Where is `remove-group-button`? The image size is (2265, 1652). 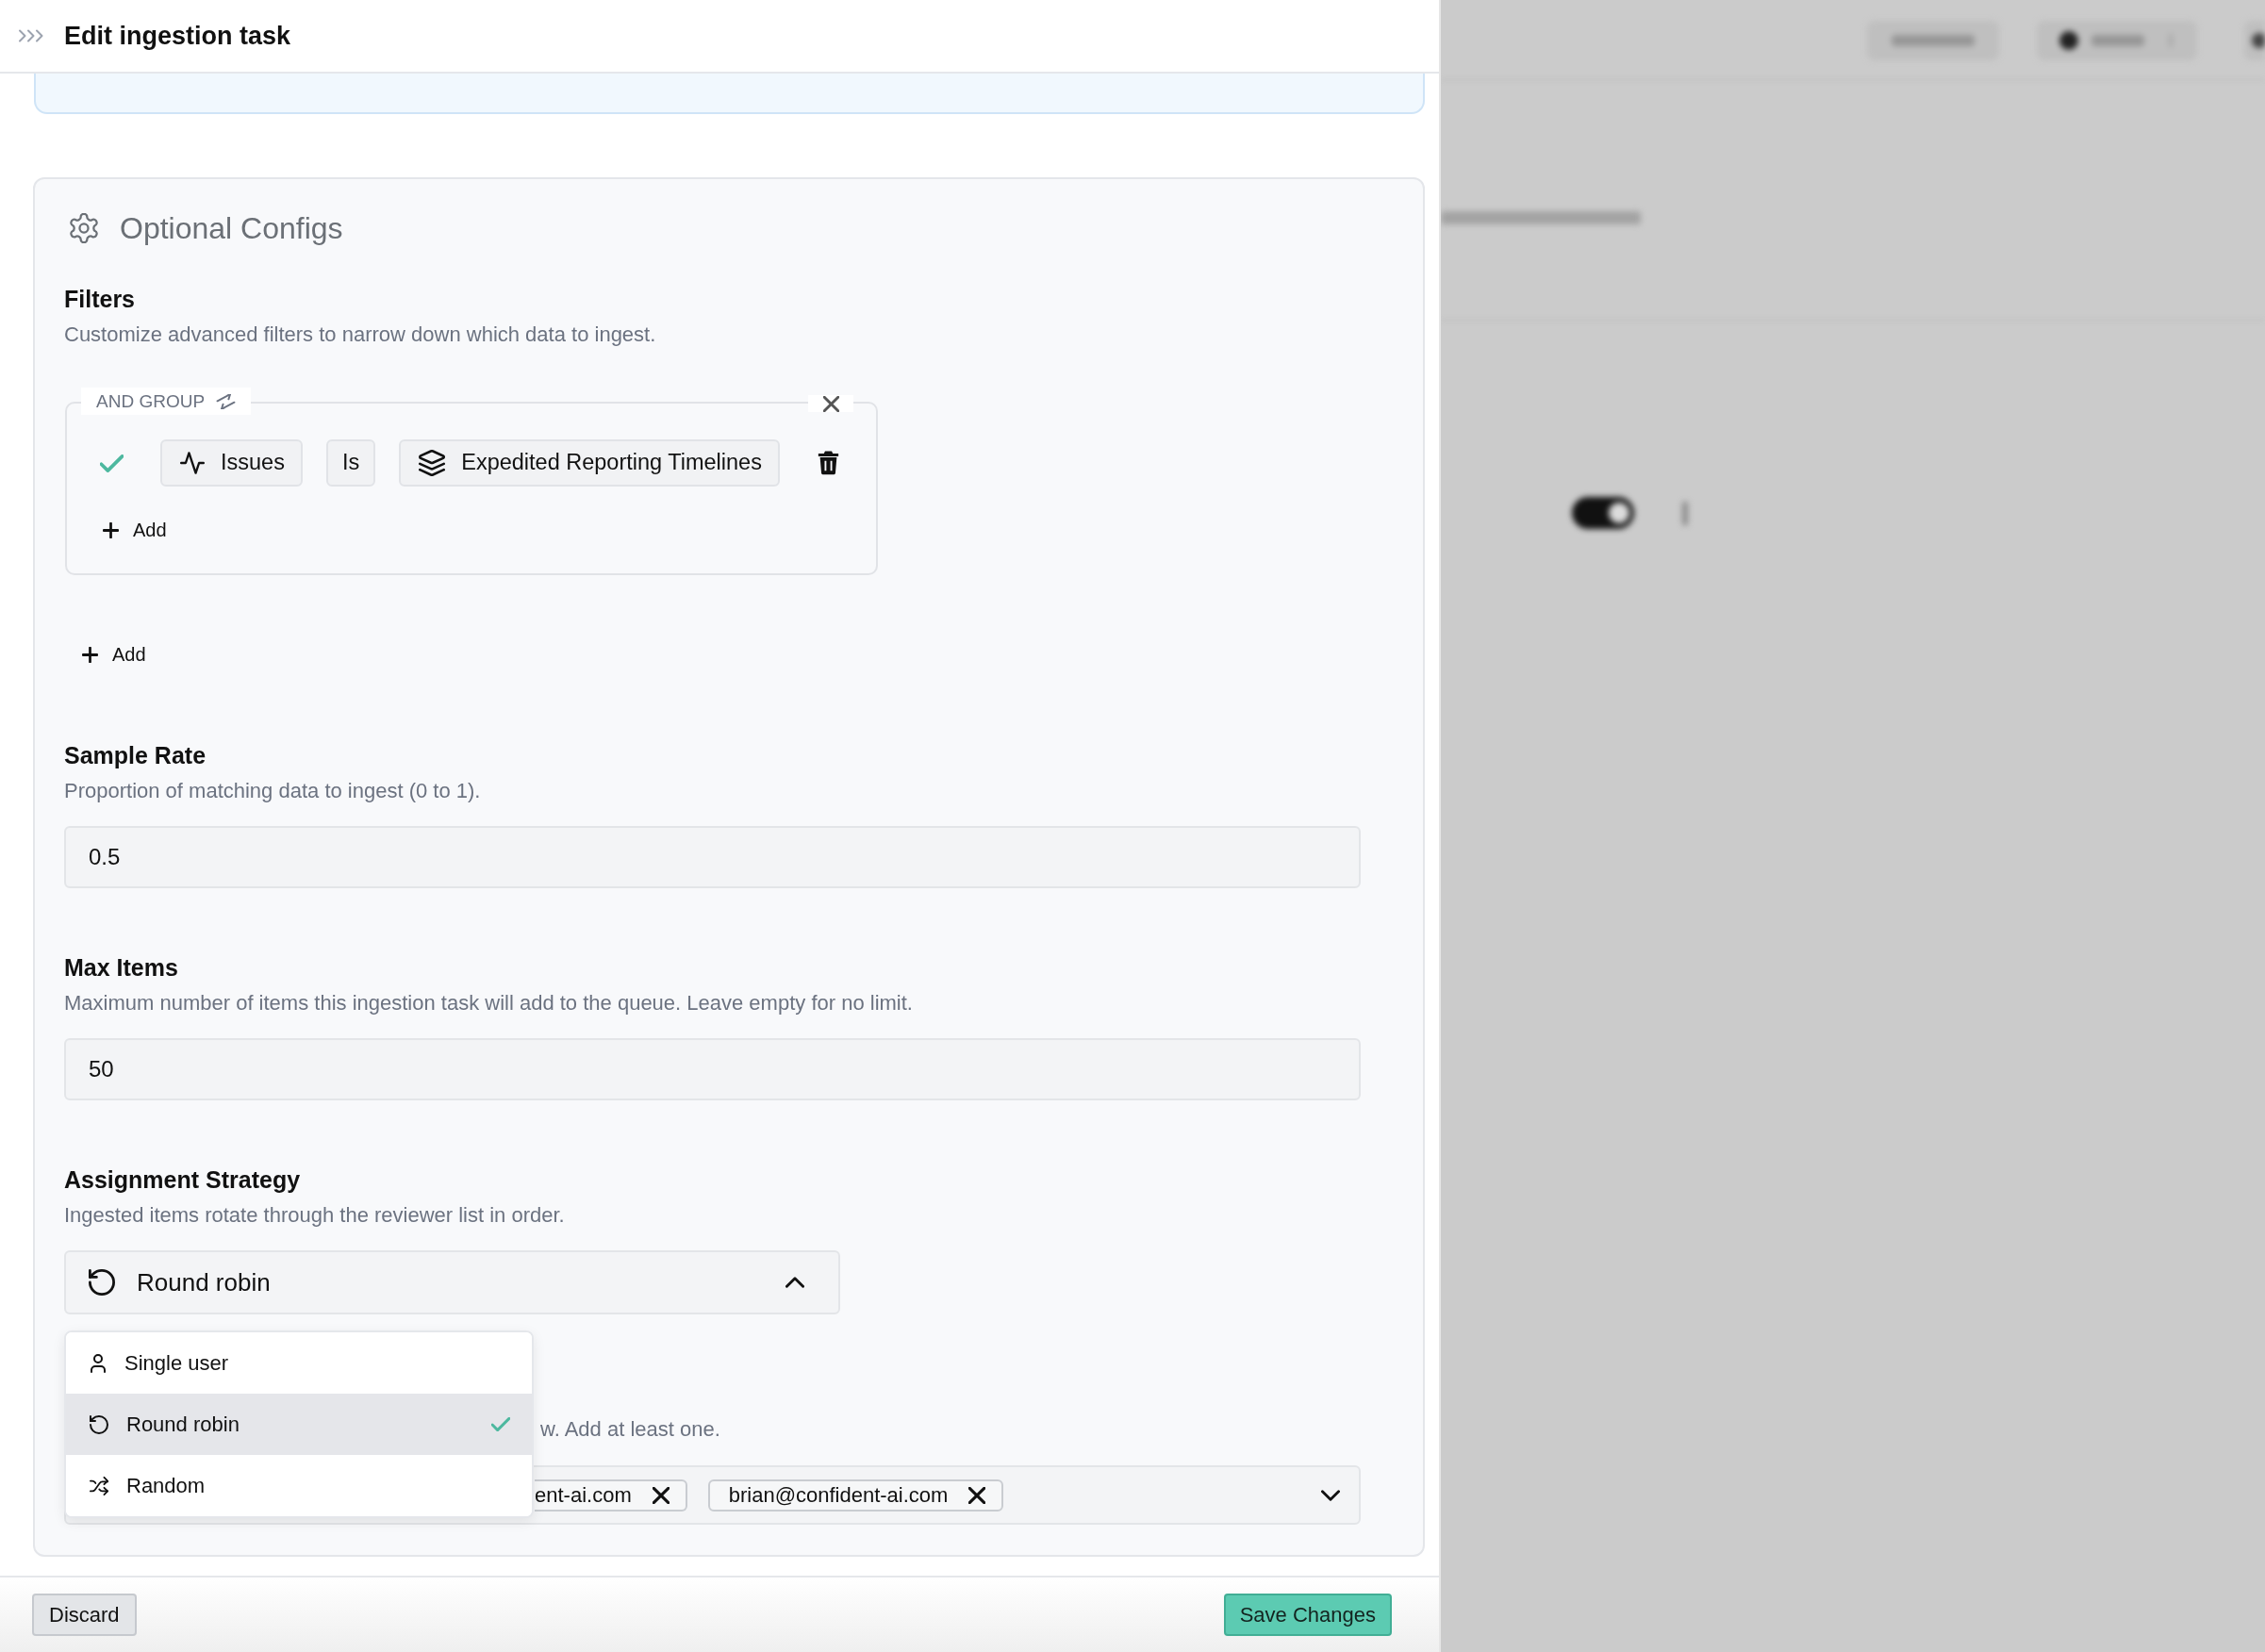 remove-group-button is located at coordinates (830, 403).